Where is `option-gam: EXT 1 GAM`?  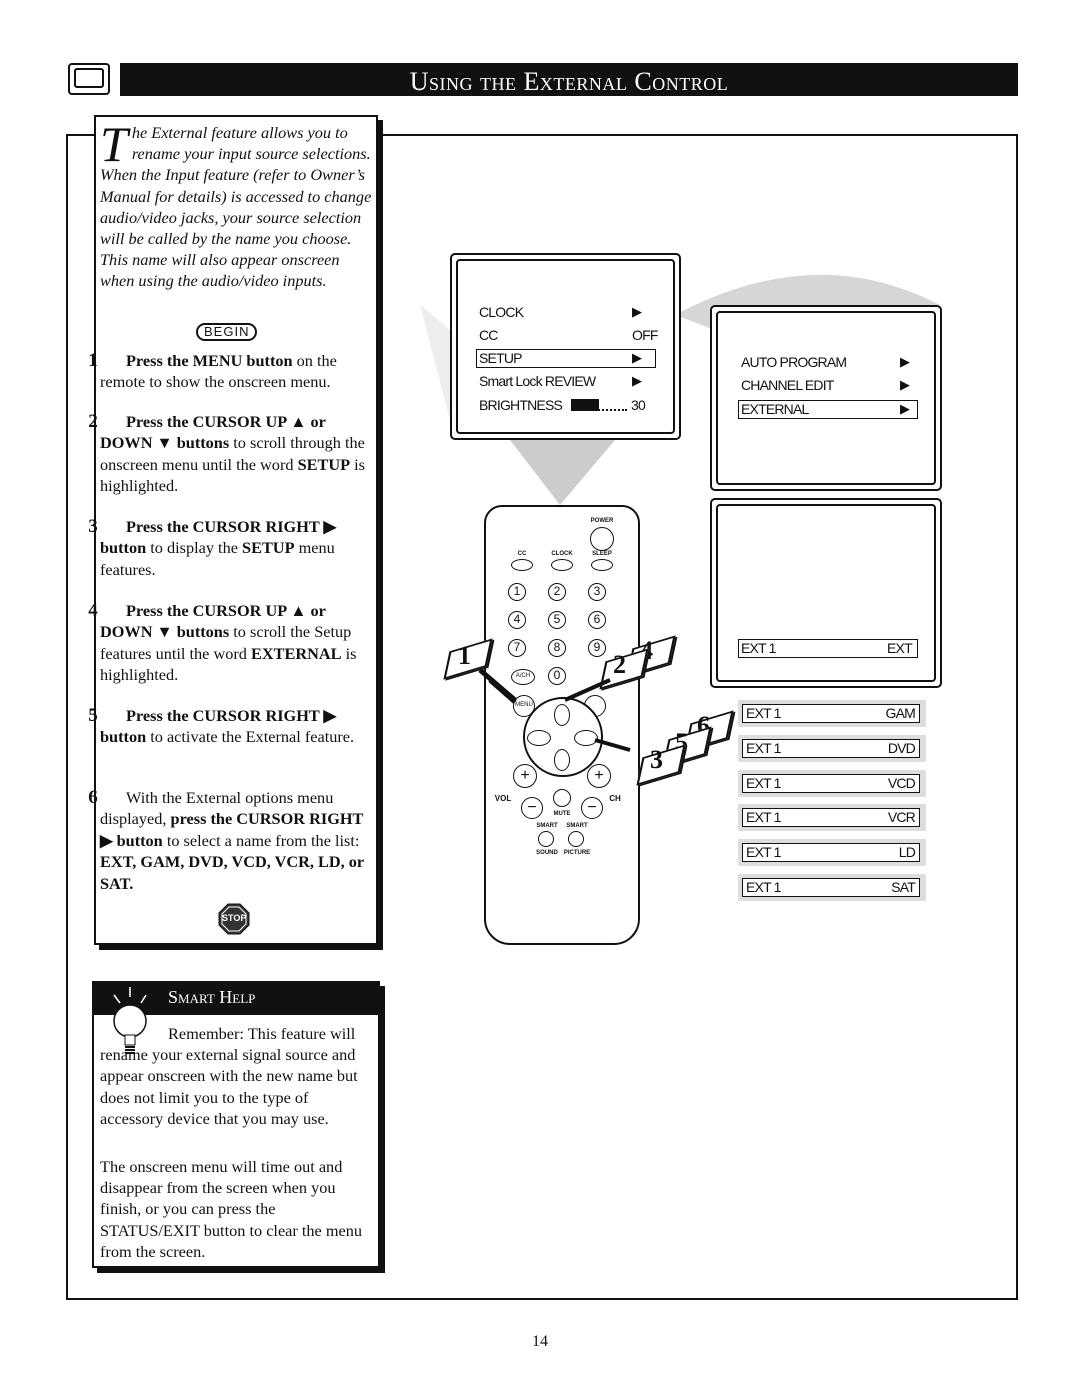 option-gam: EXT 1 GAM is located at coordinates (832, 713).